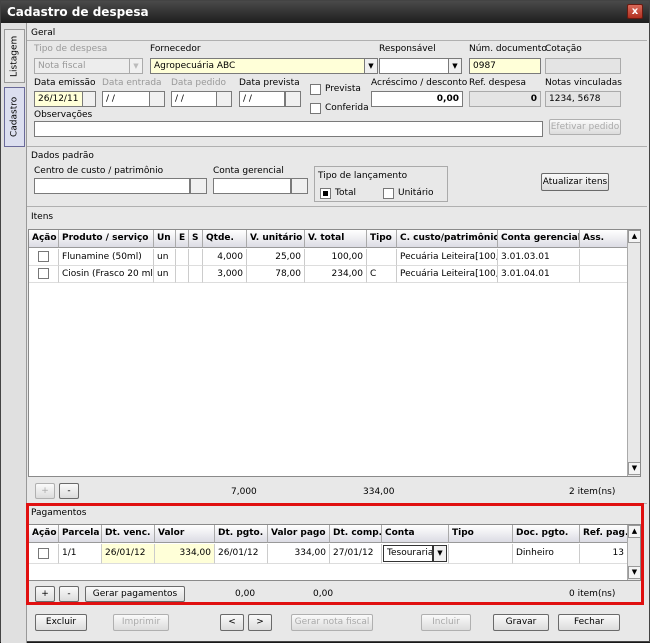  Describe the element at coordinates (106, 239) in the screenshot. I see `itens-col-header: Produto / serviço` at that location.